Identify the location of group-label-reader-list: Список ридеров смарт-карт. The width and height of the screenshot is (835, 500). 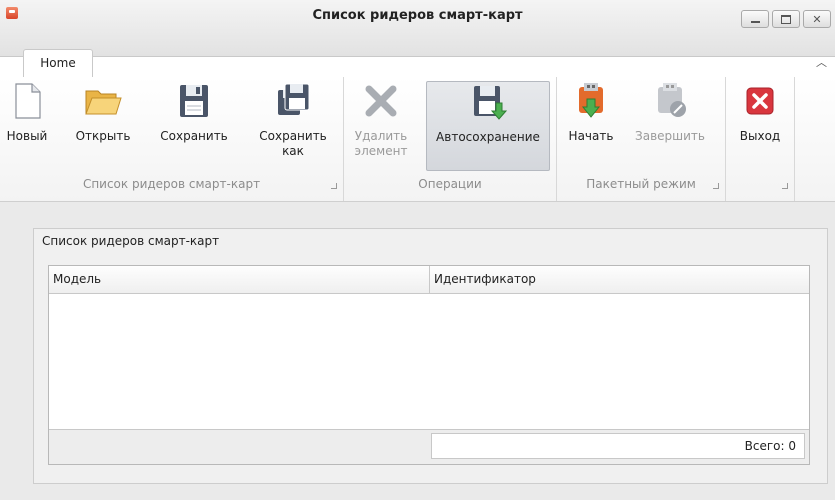
(171, 184).